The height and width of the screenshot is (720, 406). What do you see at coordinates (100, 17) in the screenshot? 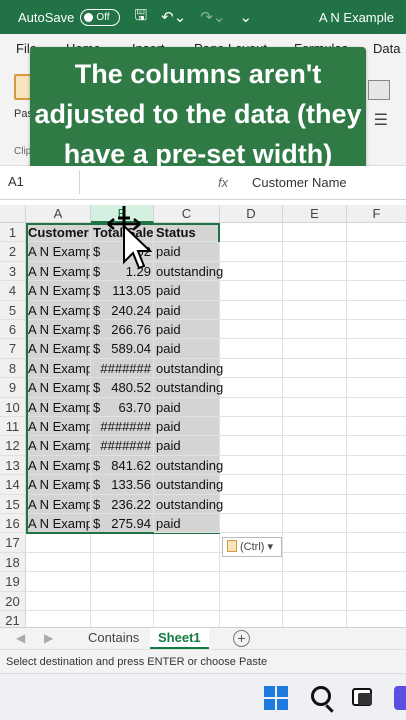
I see `autosave-toggle: Off` at bounding box center [100, 17].